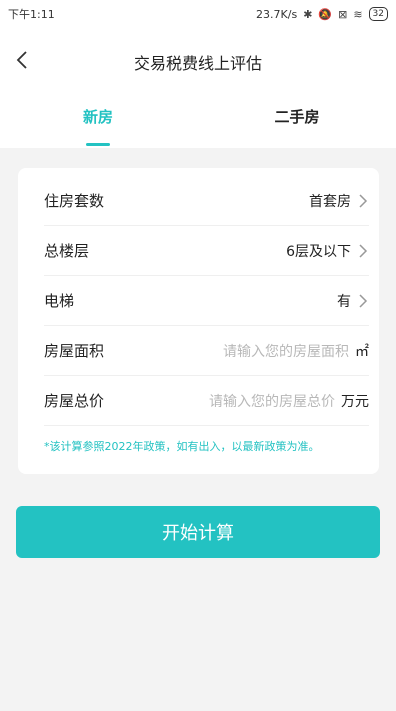 The width and height of the screenshot is (396, 711). Describe the element at coordinates (286, 351) in the screenshot. I see `area-input: 请输入您的房屋面积` at that location.